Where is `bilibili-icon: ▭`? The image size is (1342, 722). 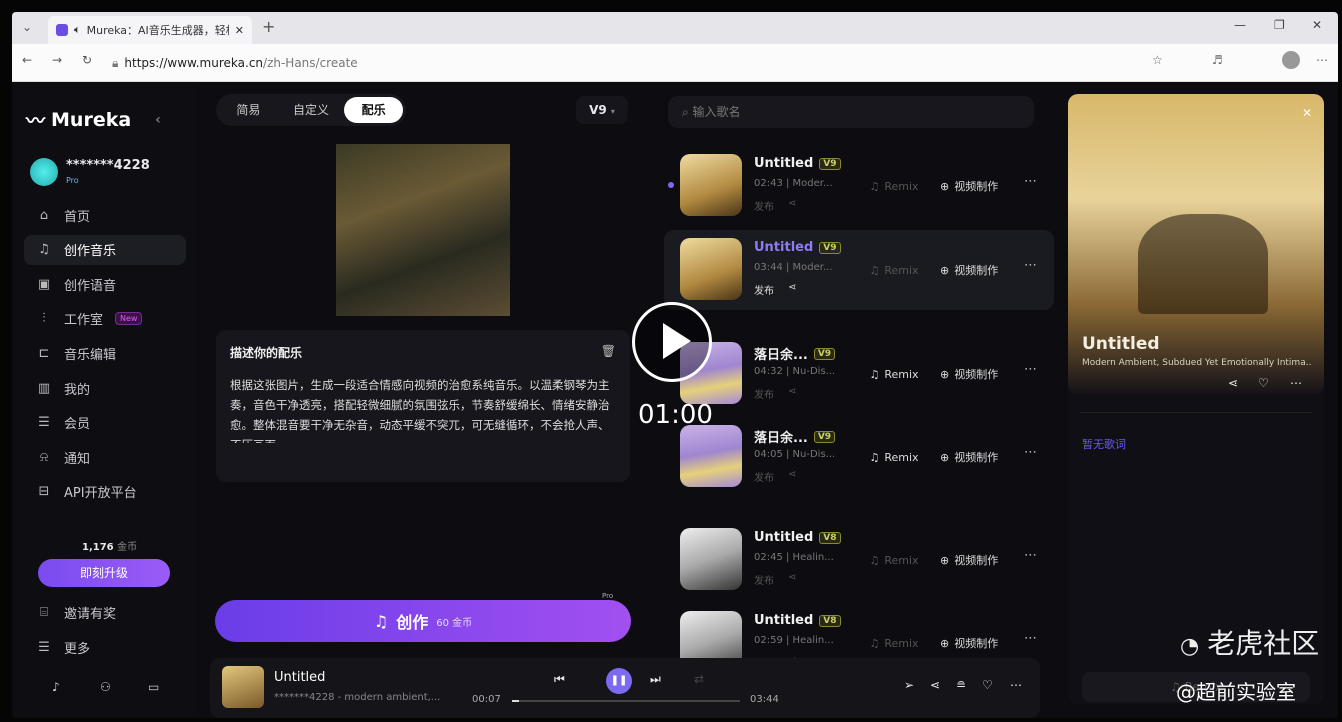 bilibili-icon: ▭ is located at coordinates (153, 687).